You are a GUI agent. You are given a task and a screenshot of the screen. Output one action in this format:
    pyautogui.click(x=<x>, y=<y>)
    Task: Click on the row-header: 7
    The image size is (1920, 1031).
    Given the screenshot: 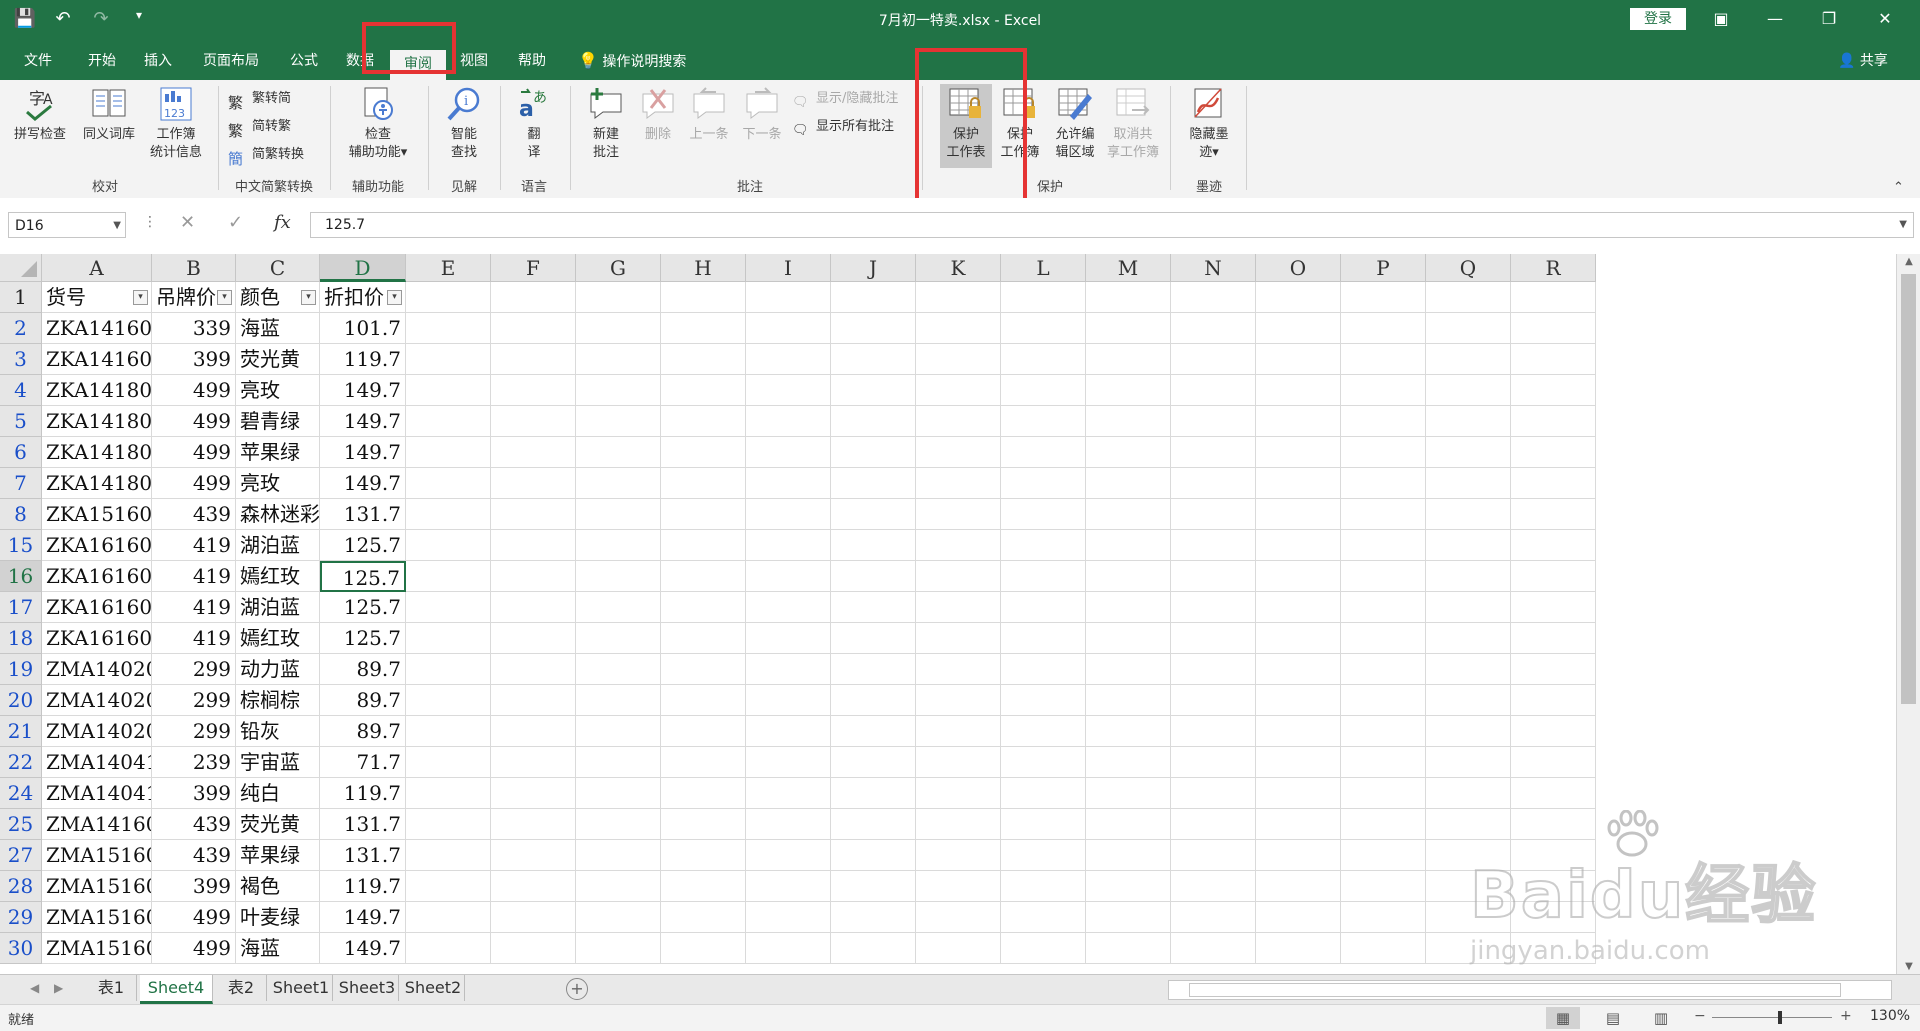 What is the action you would take?
    pyautogui.click(x=21, y=483)
    